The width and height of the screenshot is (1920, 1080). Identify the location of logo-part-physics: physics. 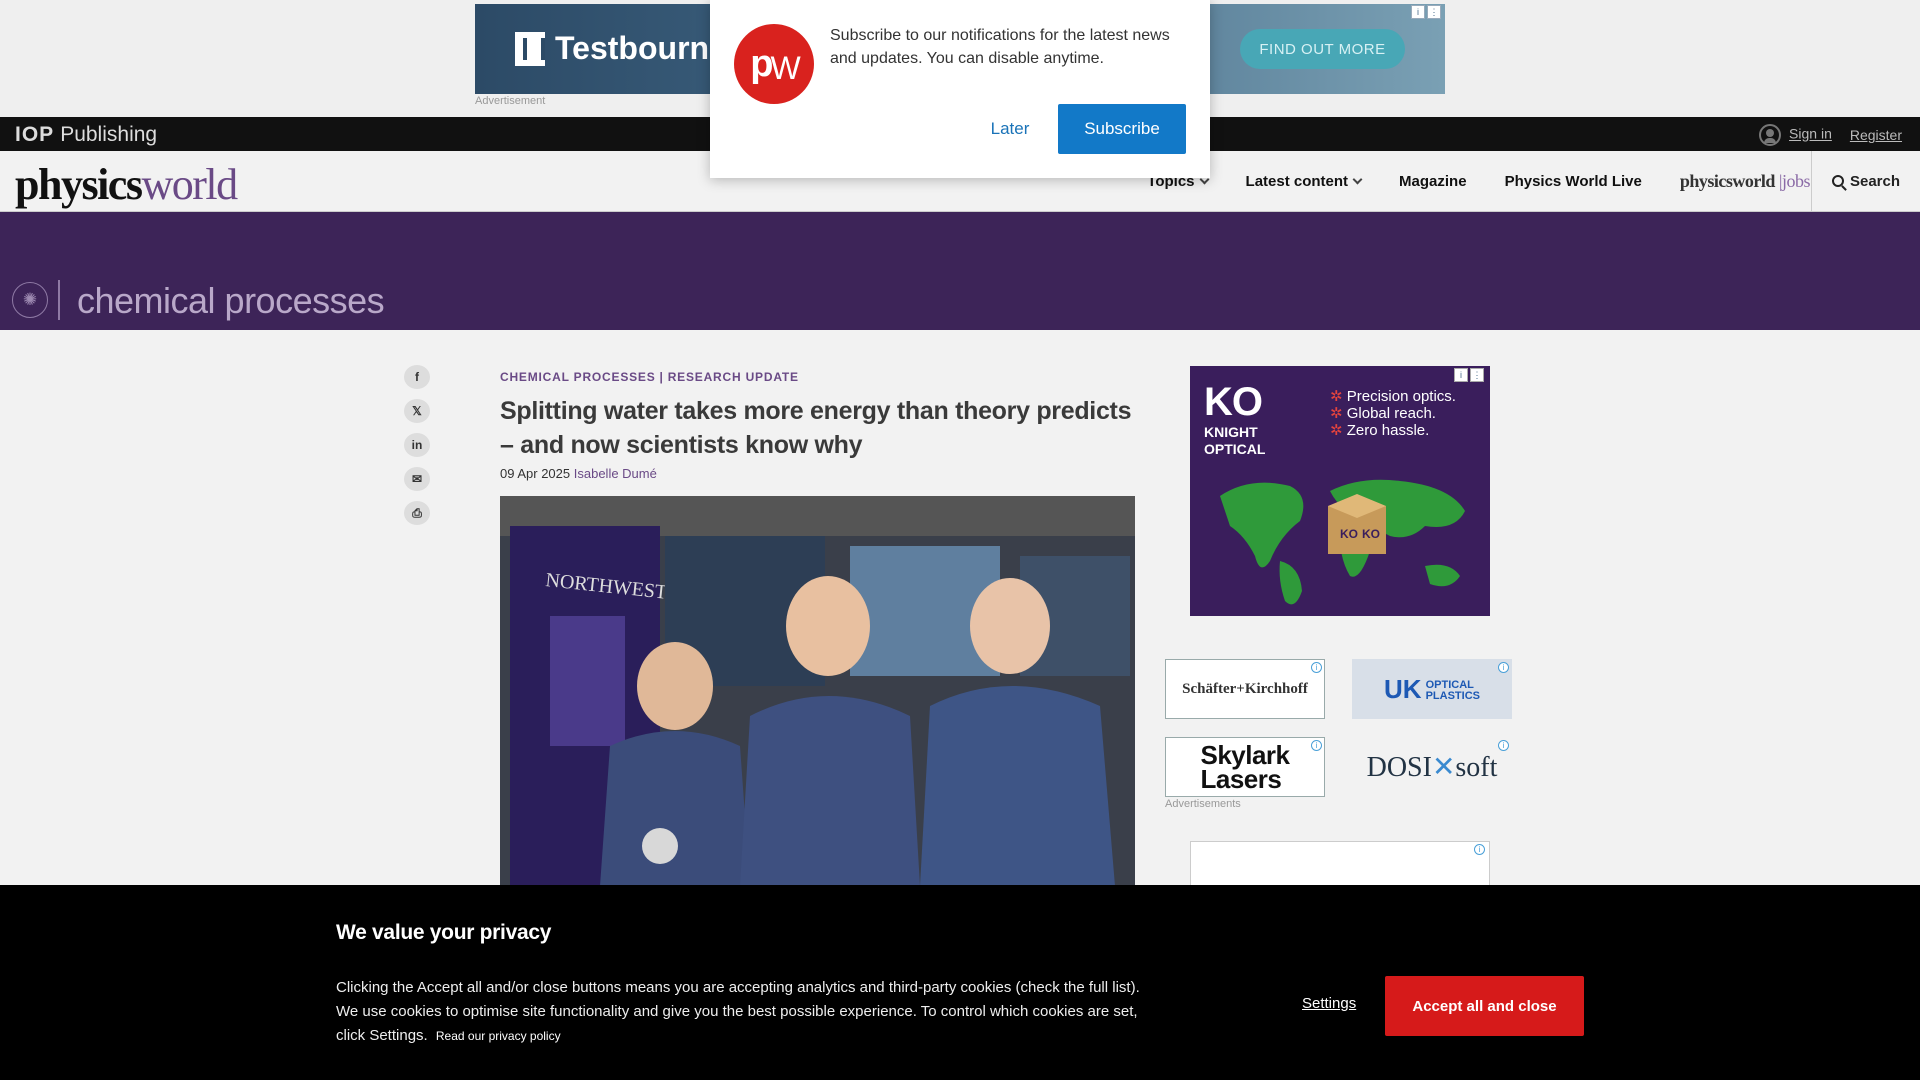
(79, 184).